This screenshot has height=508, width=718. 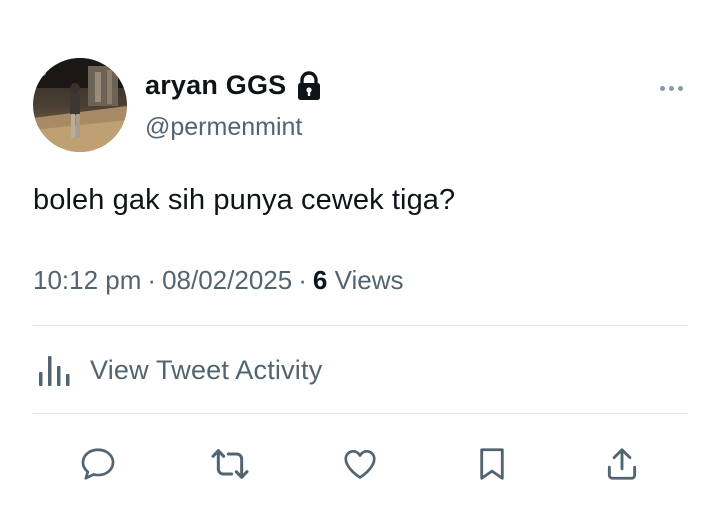 I want to click on display-name: aryan GGS, so click(x=215, y=85).